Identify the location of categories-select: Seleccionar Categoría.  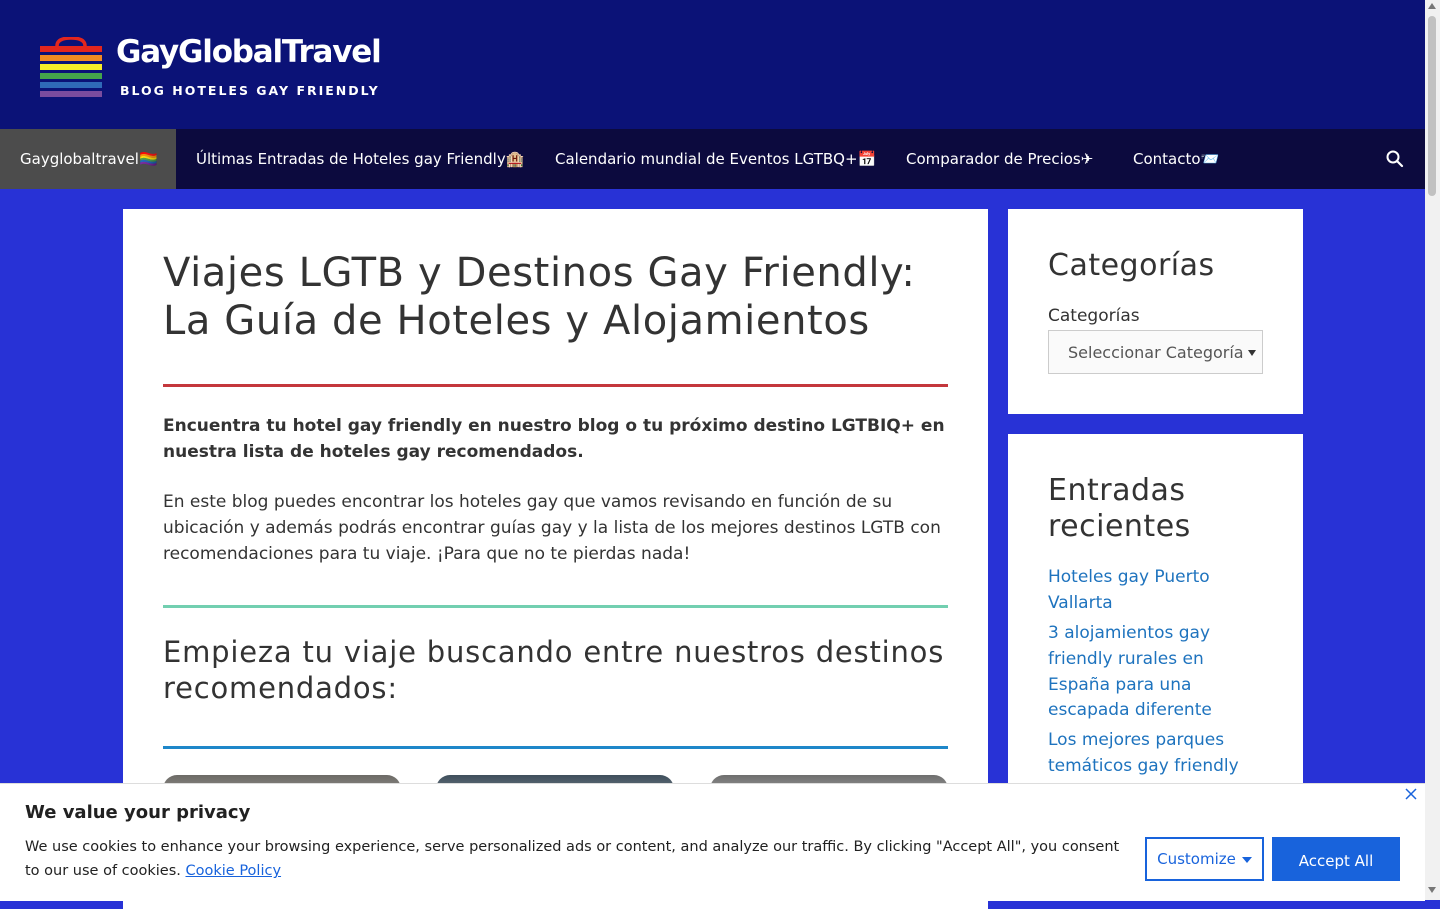
(1155, 352).